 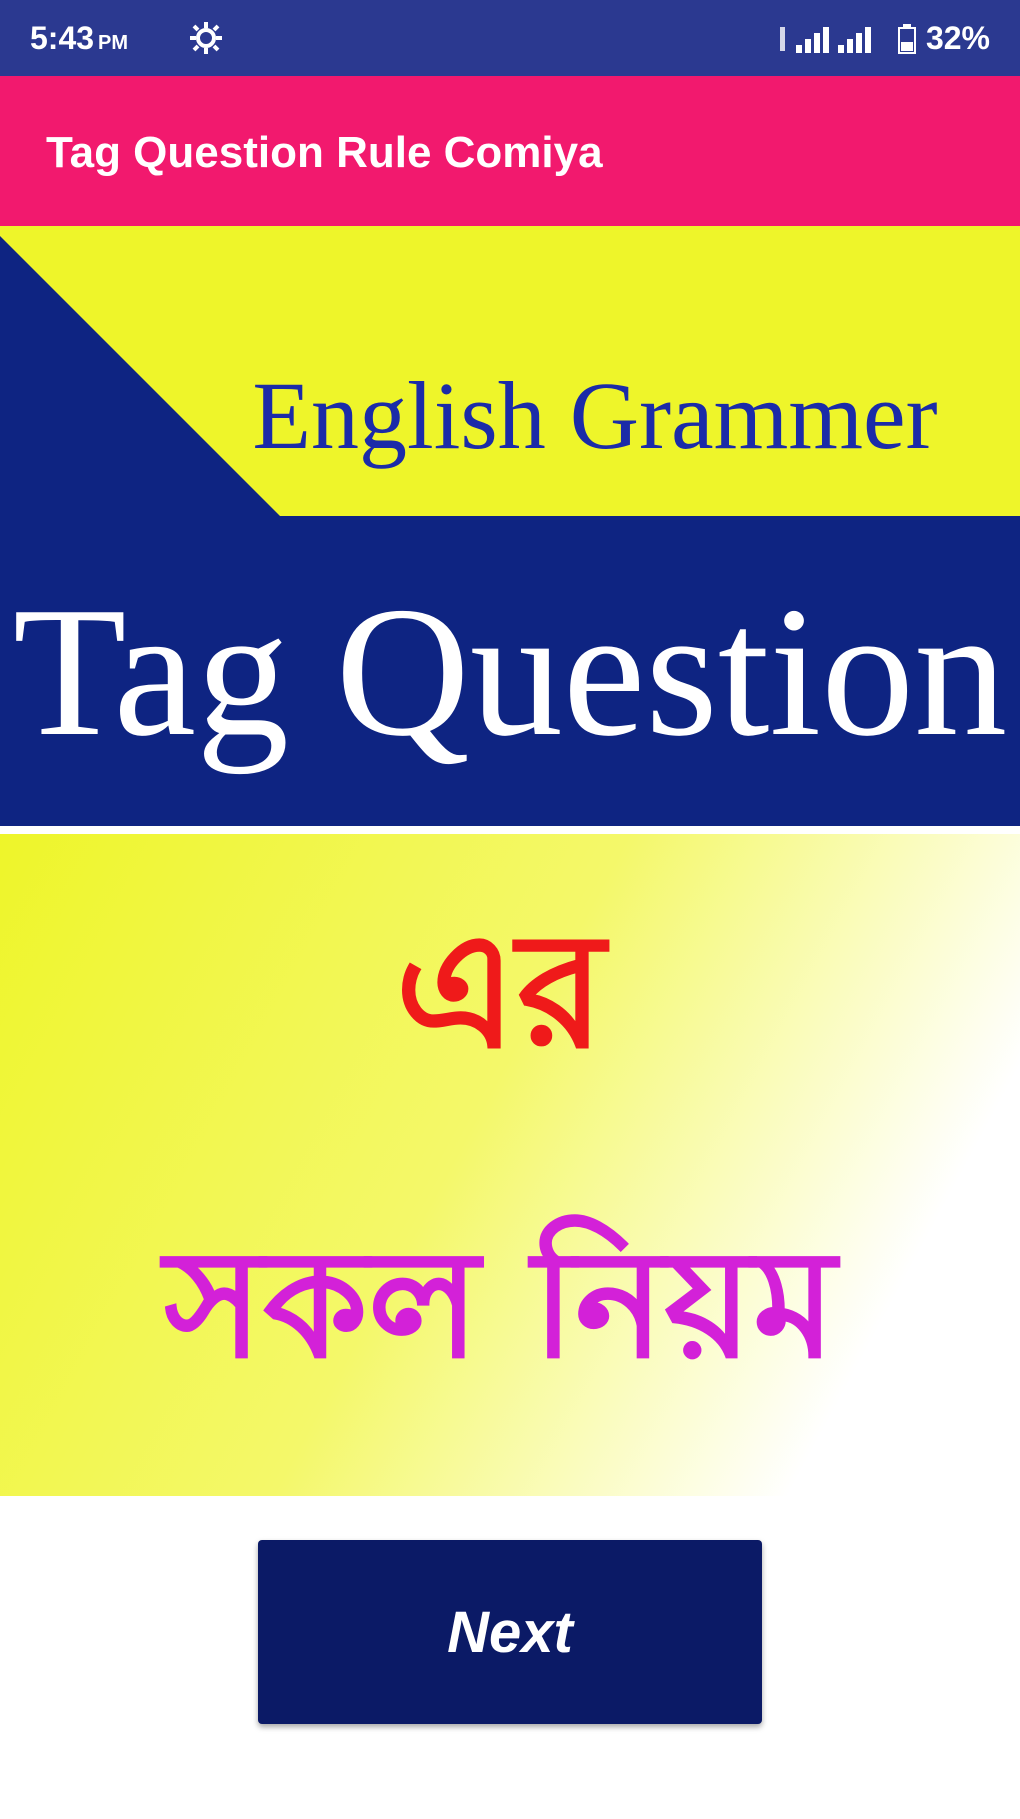 What do you see at coordinates (502, 990) in the screenshot?
I see `banner-bangla-line1: এর` at bounding box center [502, 990].